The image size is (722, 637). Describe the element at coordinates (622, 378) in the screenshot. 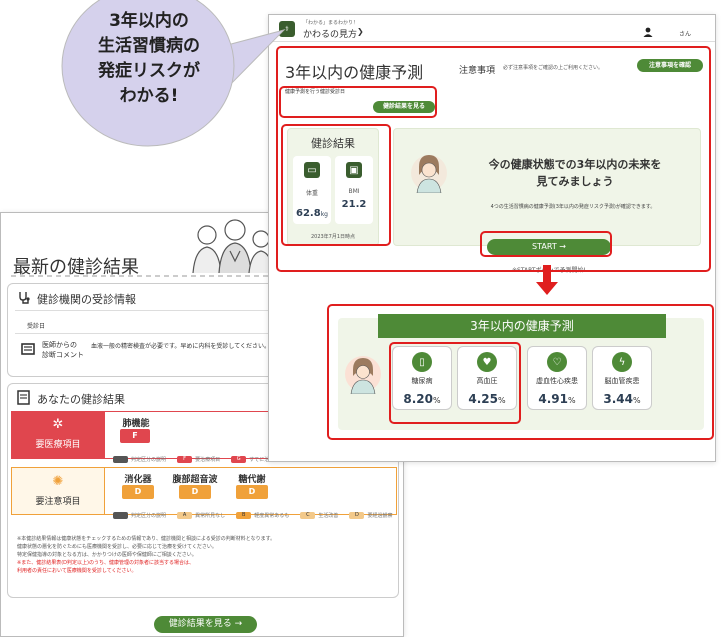

I see `risk-card-stroke: ϟ 脳血管疾患 3.44%` at that location.